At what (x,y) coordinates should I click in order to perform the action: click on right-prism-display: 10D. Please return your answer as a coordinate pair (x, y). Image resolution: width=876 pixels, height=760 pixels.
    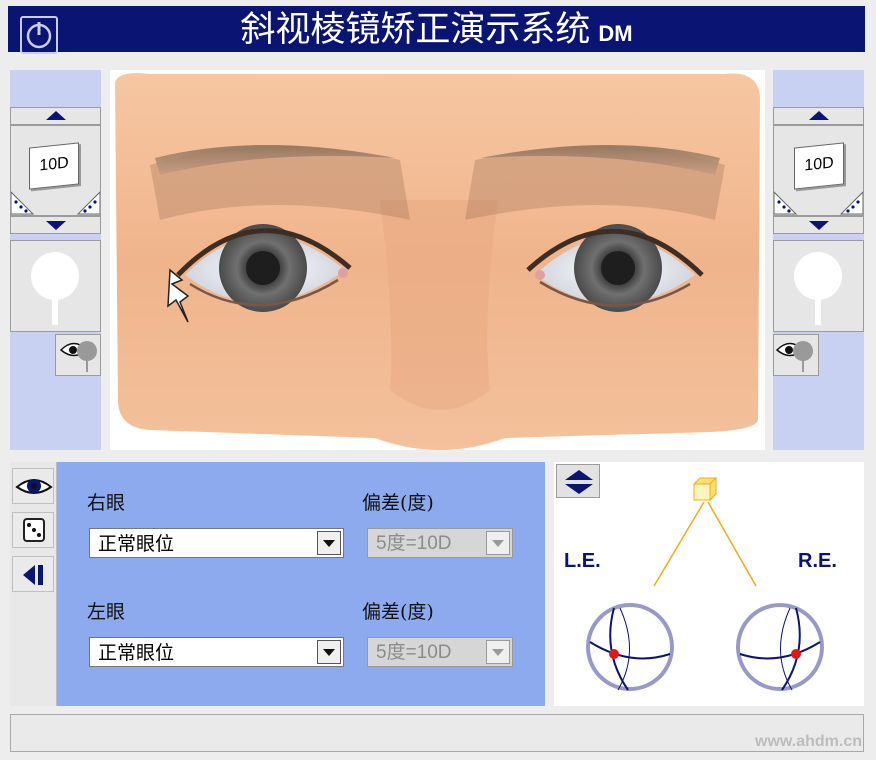
    Looking at the image, I should click on (818, 170).